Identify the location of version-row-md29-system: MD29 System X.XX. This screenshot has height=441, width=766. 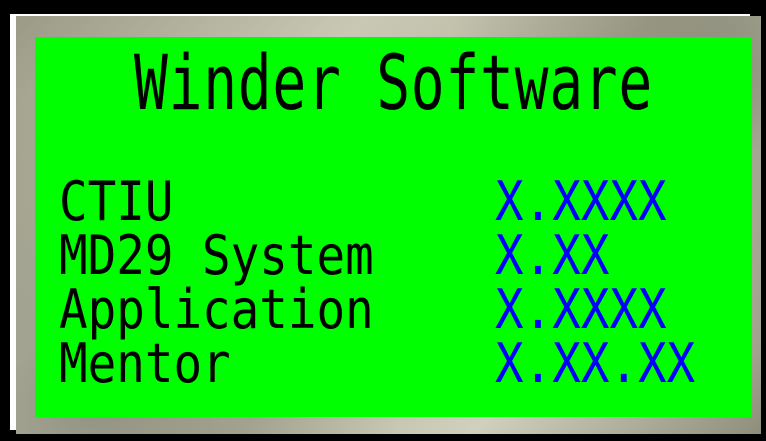
(399, 256).